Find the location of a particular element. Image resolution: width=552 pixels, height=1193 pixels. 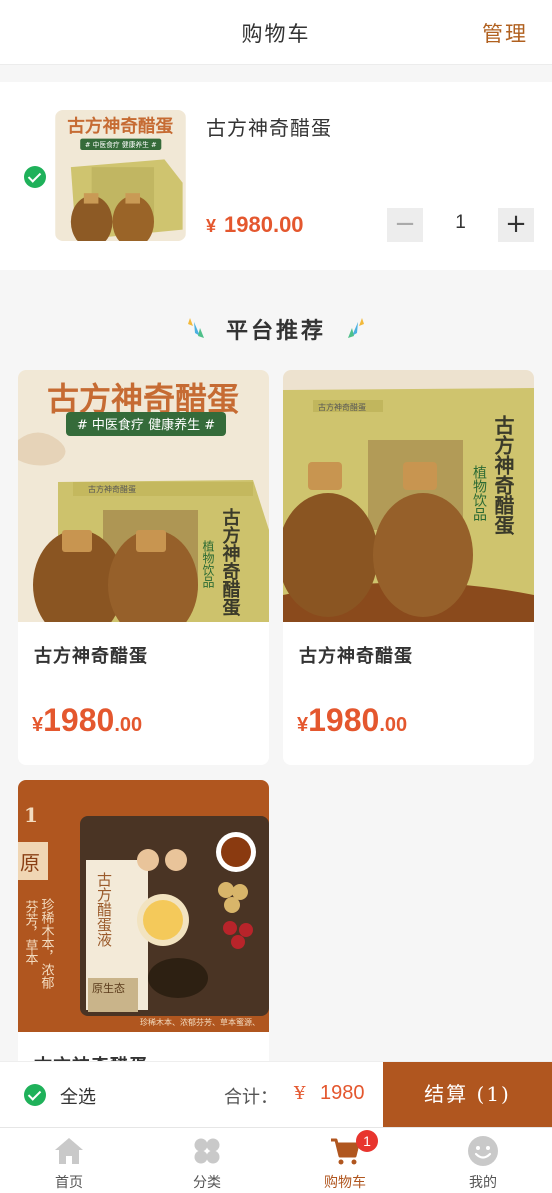

tab-profile: 我的 is located at coordinates (483, 1160).